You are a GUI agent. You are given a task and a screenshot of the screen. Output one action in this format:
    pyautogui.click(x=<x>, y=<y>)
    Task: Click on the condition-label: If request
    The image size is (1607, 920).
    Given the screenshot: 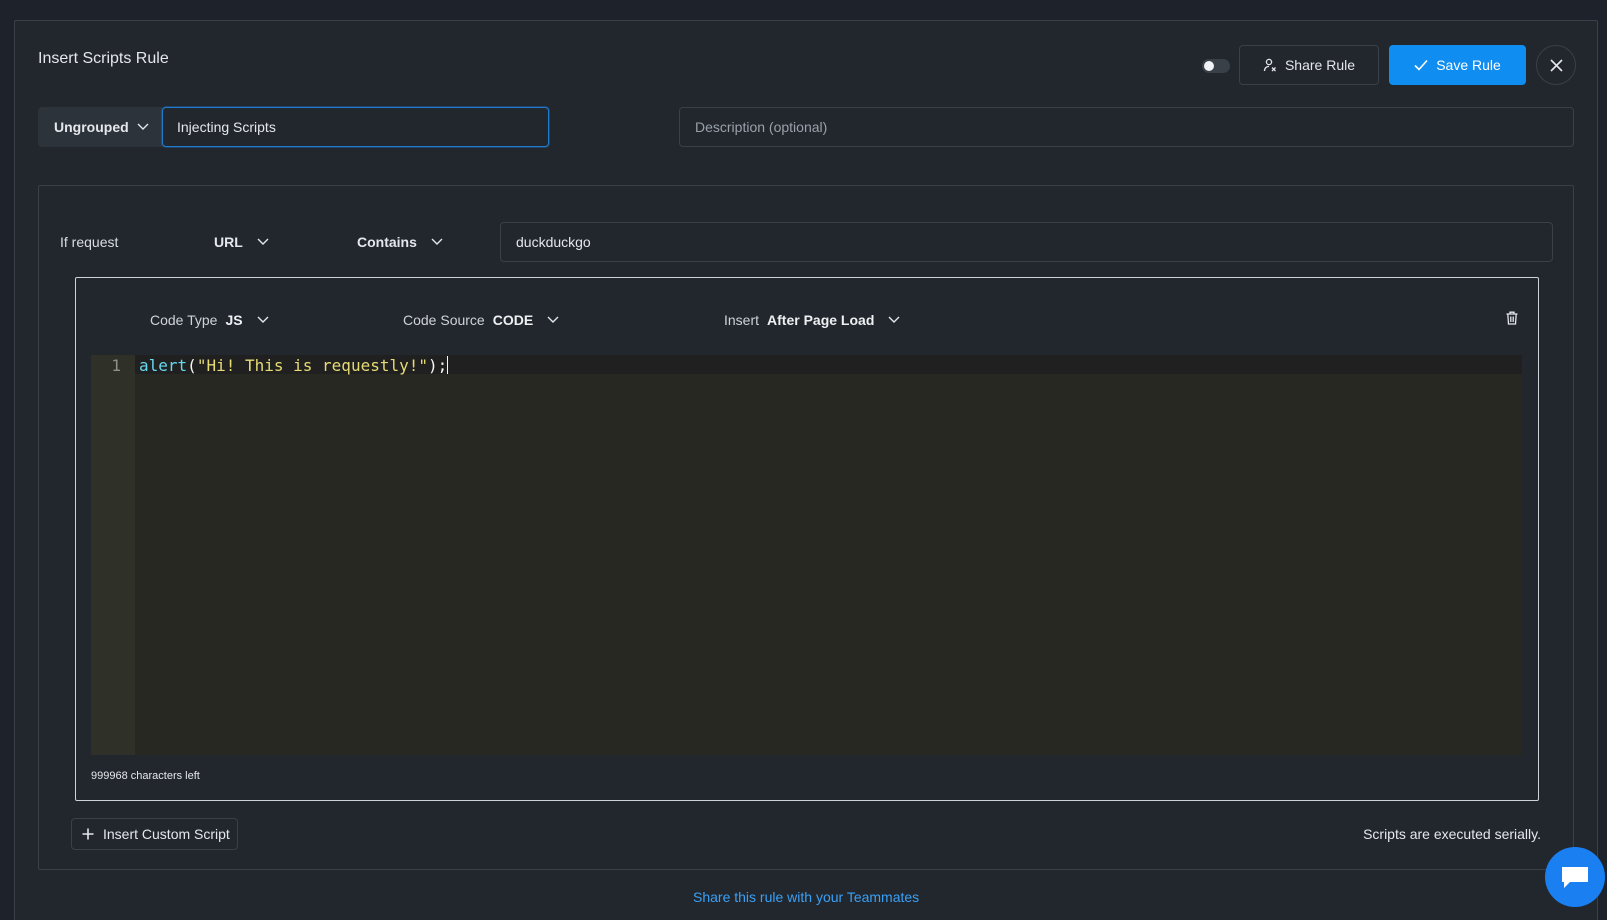 What is the action you would take?
    pyautogui.click(x=89, y=242)
    